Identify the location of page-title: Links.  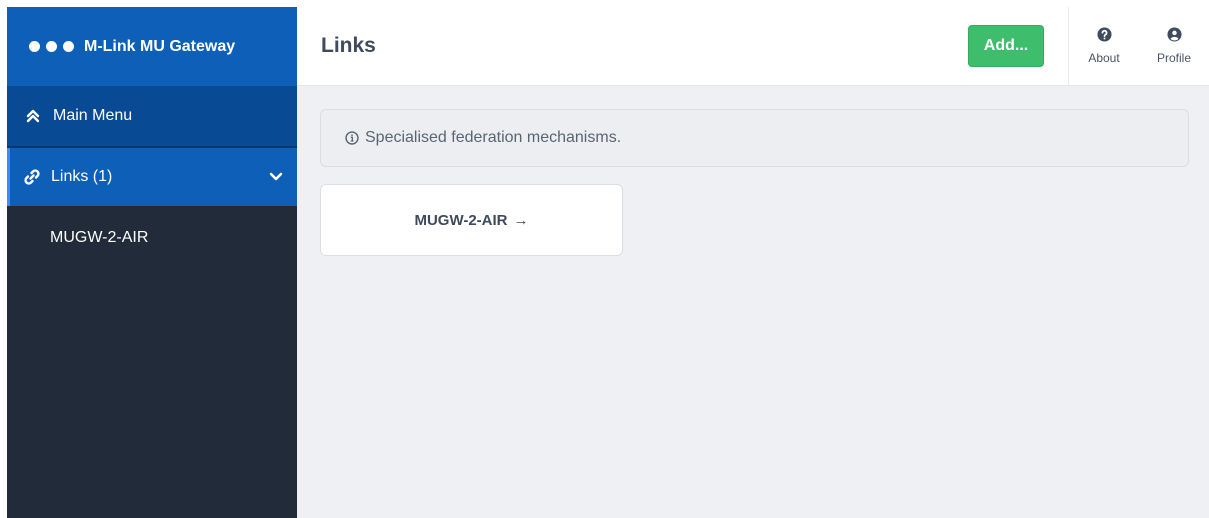
(348, 45).